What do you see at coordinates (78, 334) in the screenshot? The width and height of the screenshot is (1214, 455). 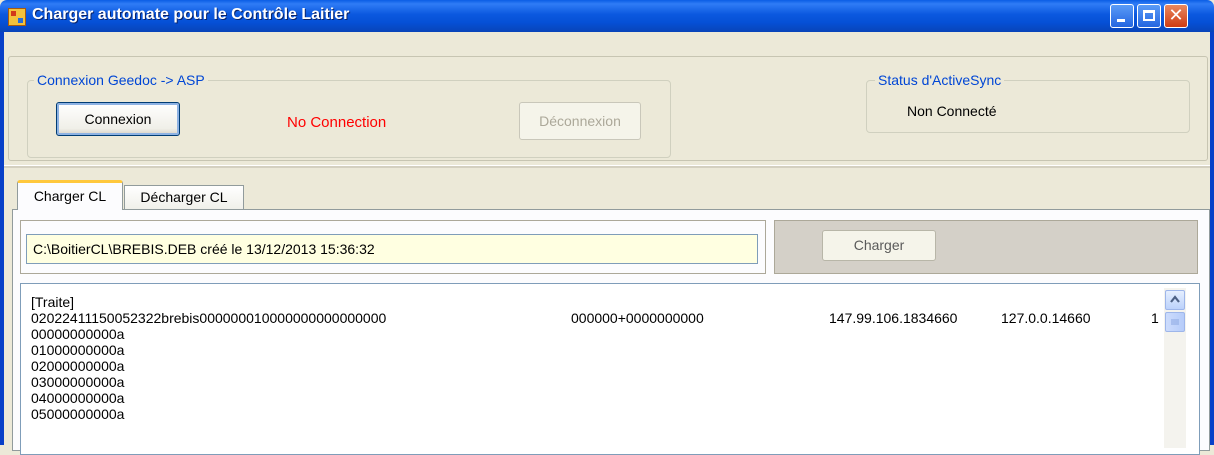 I see `log-line: 00000000000a` at bounding box center [78, 334].